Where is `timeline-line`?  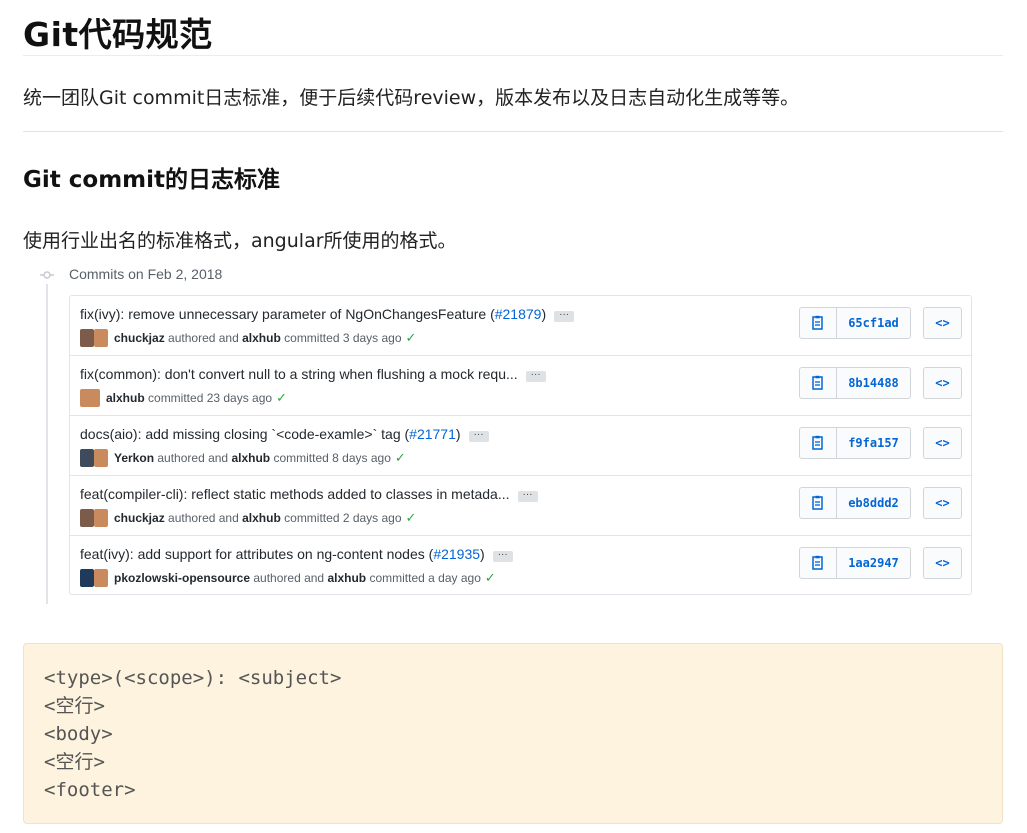 timeline-line is located at coordinates (47, 444).